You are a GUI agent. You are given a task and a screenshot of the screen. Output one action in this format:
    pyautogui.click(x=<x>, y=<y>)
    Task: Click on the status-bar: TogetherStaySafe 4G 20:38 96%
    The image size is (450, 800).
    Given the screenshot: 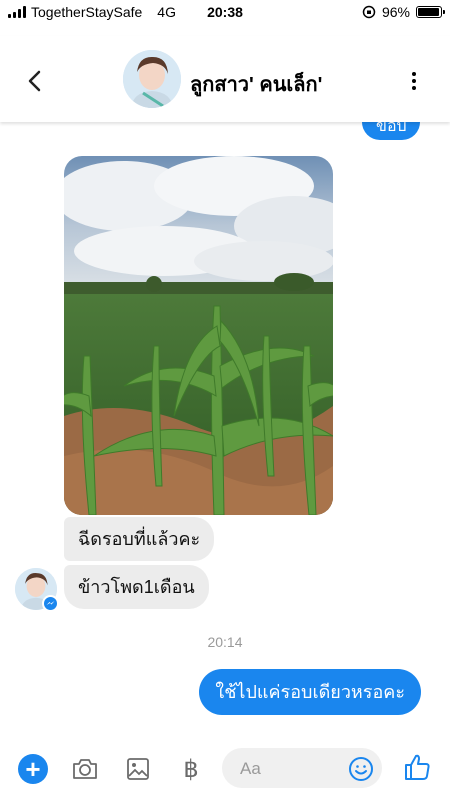 What is the action you would take?
    pyautogui.click(x=225, y=12)
    